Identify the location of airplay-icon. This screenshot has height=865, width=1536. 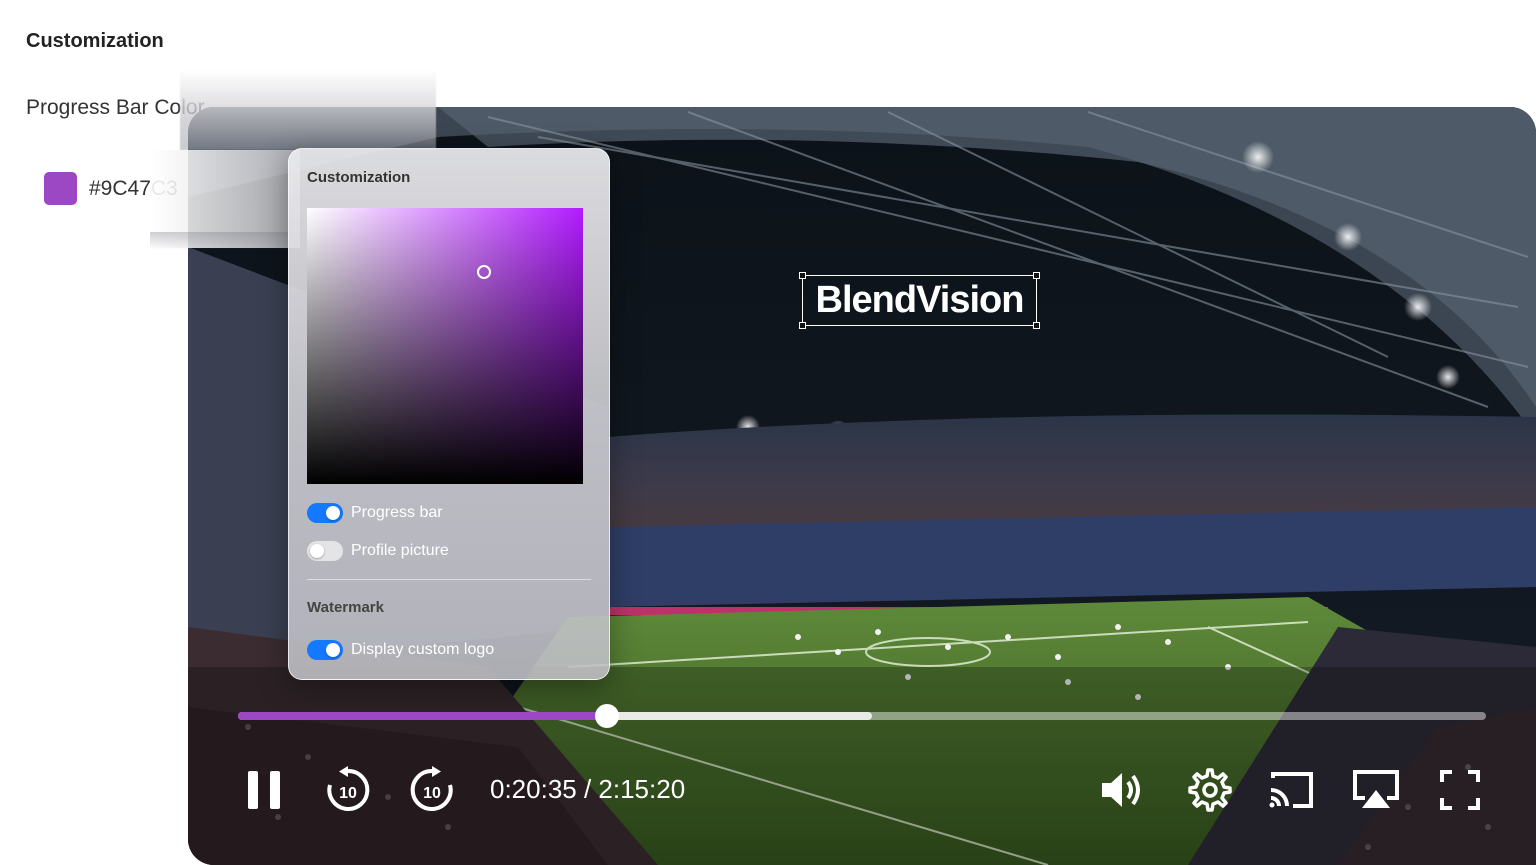
(1376, 789).